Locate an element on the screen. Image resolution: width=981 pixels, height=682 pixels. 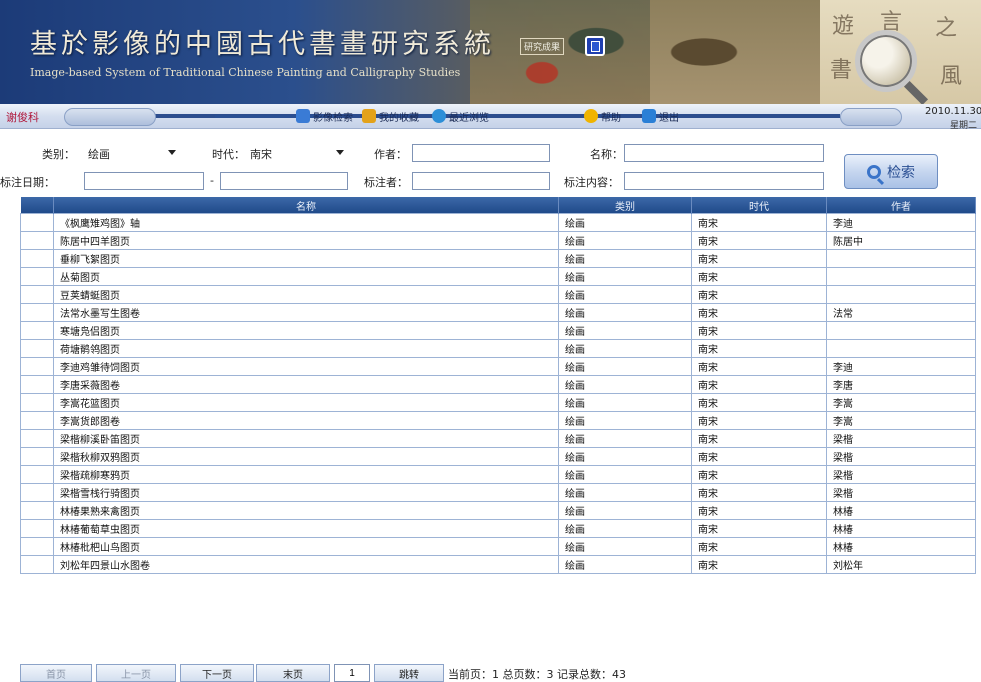
row-name-cell: 林椿葡萄草虫图页 is located at coordinates (306, 528).